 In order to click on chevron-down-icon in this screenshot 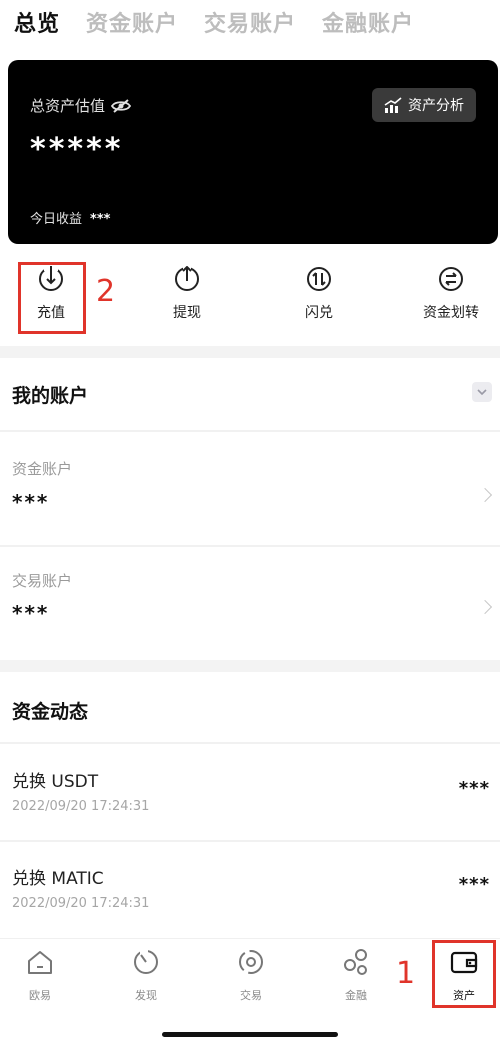, I will do `click(482, 392)`.